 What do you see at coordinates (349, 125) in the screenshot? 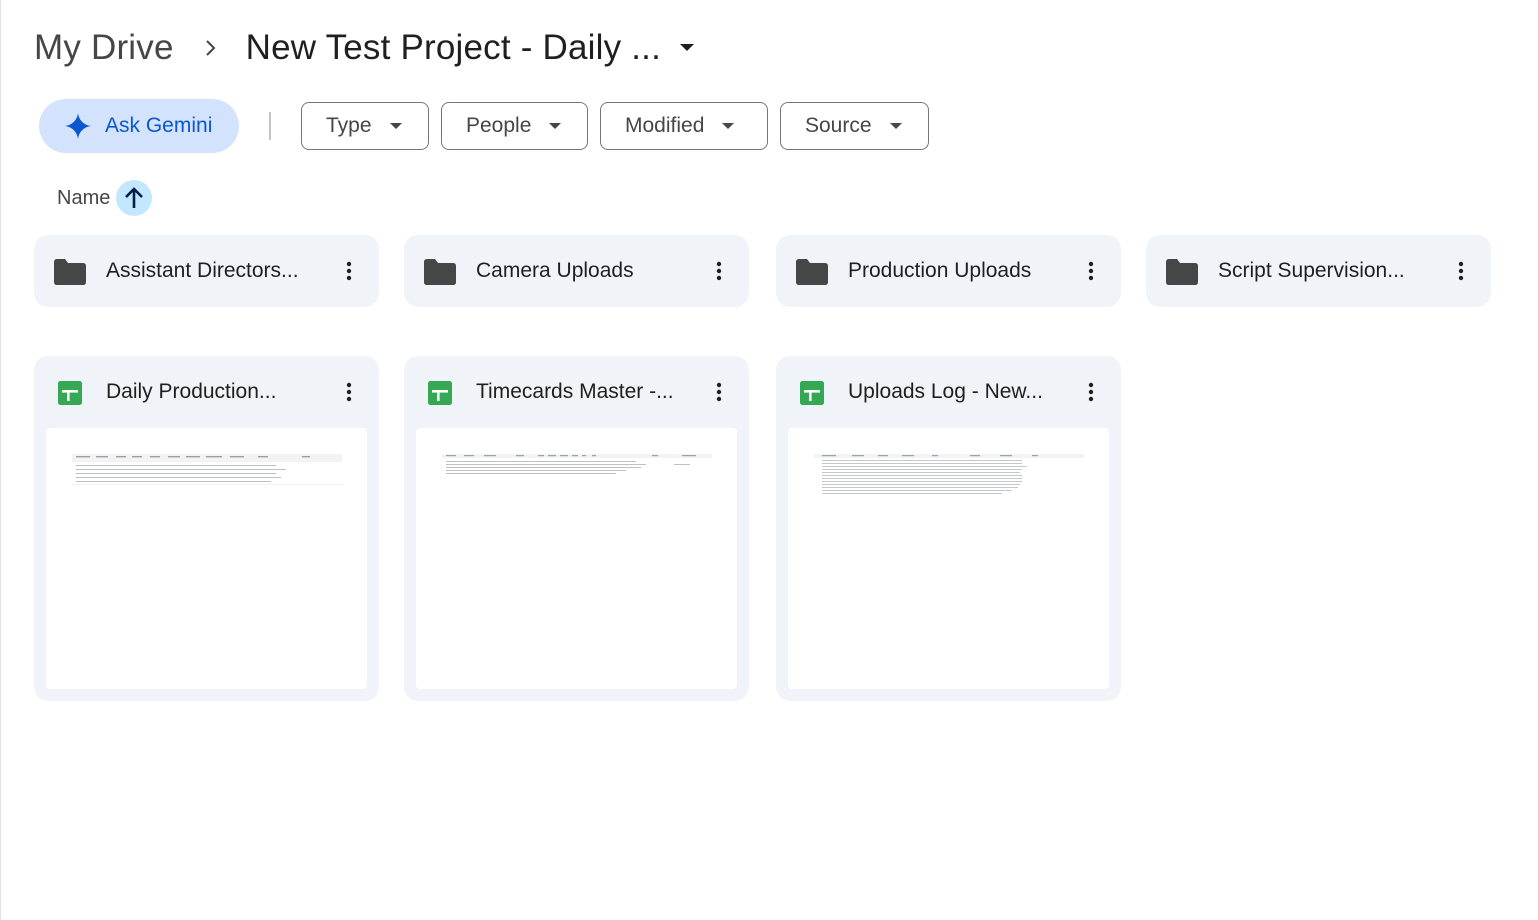
I see `filter-type-label: Type` at bounding box center [349, 125].